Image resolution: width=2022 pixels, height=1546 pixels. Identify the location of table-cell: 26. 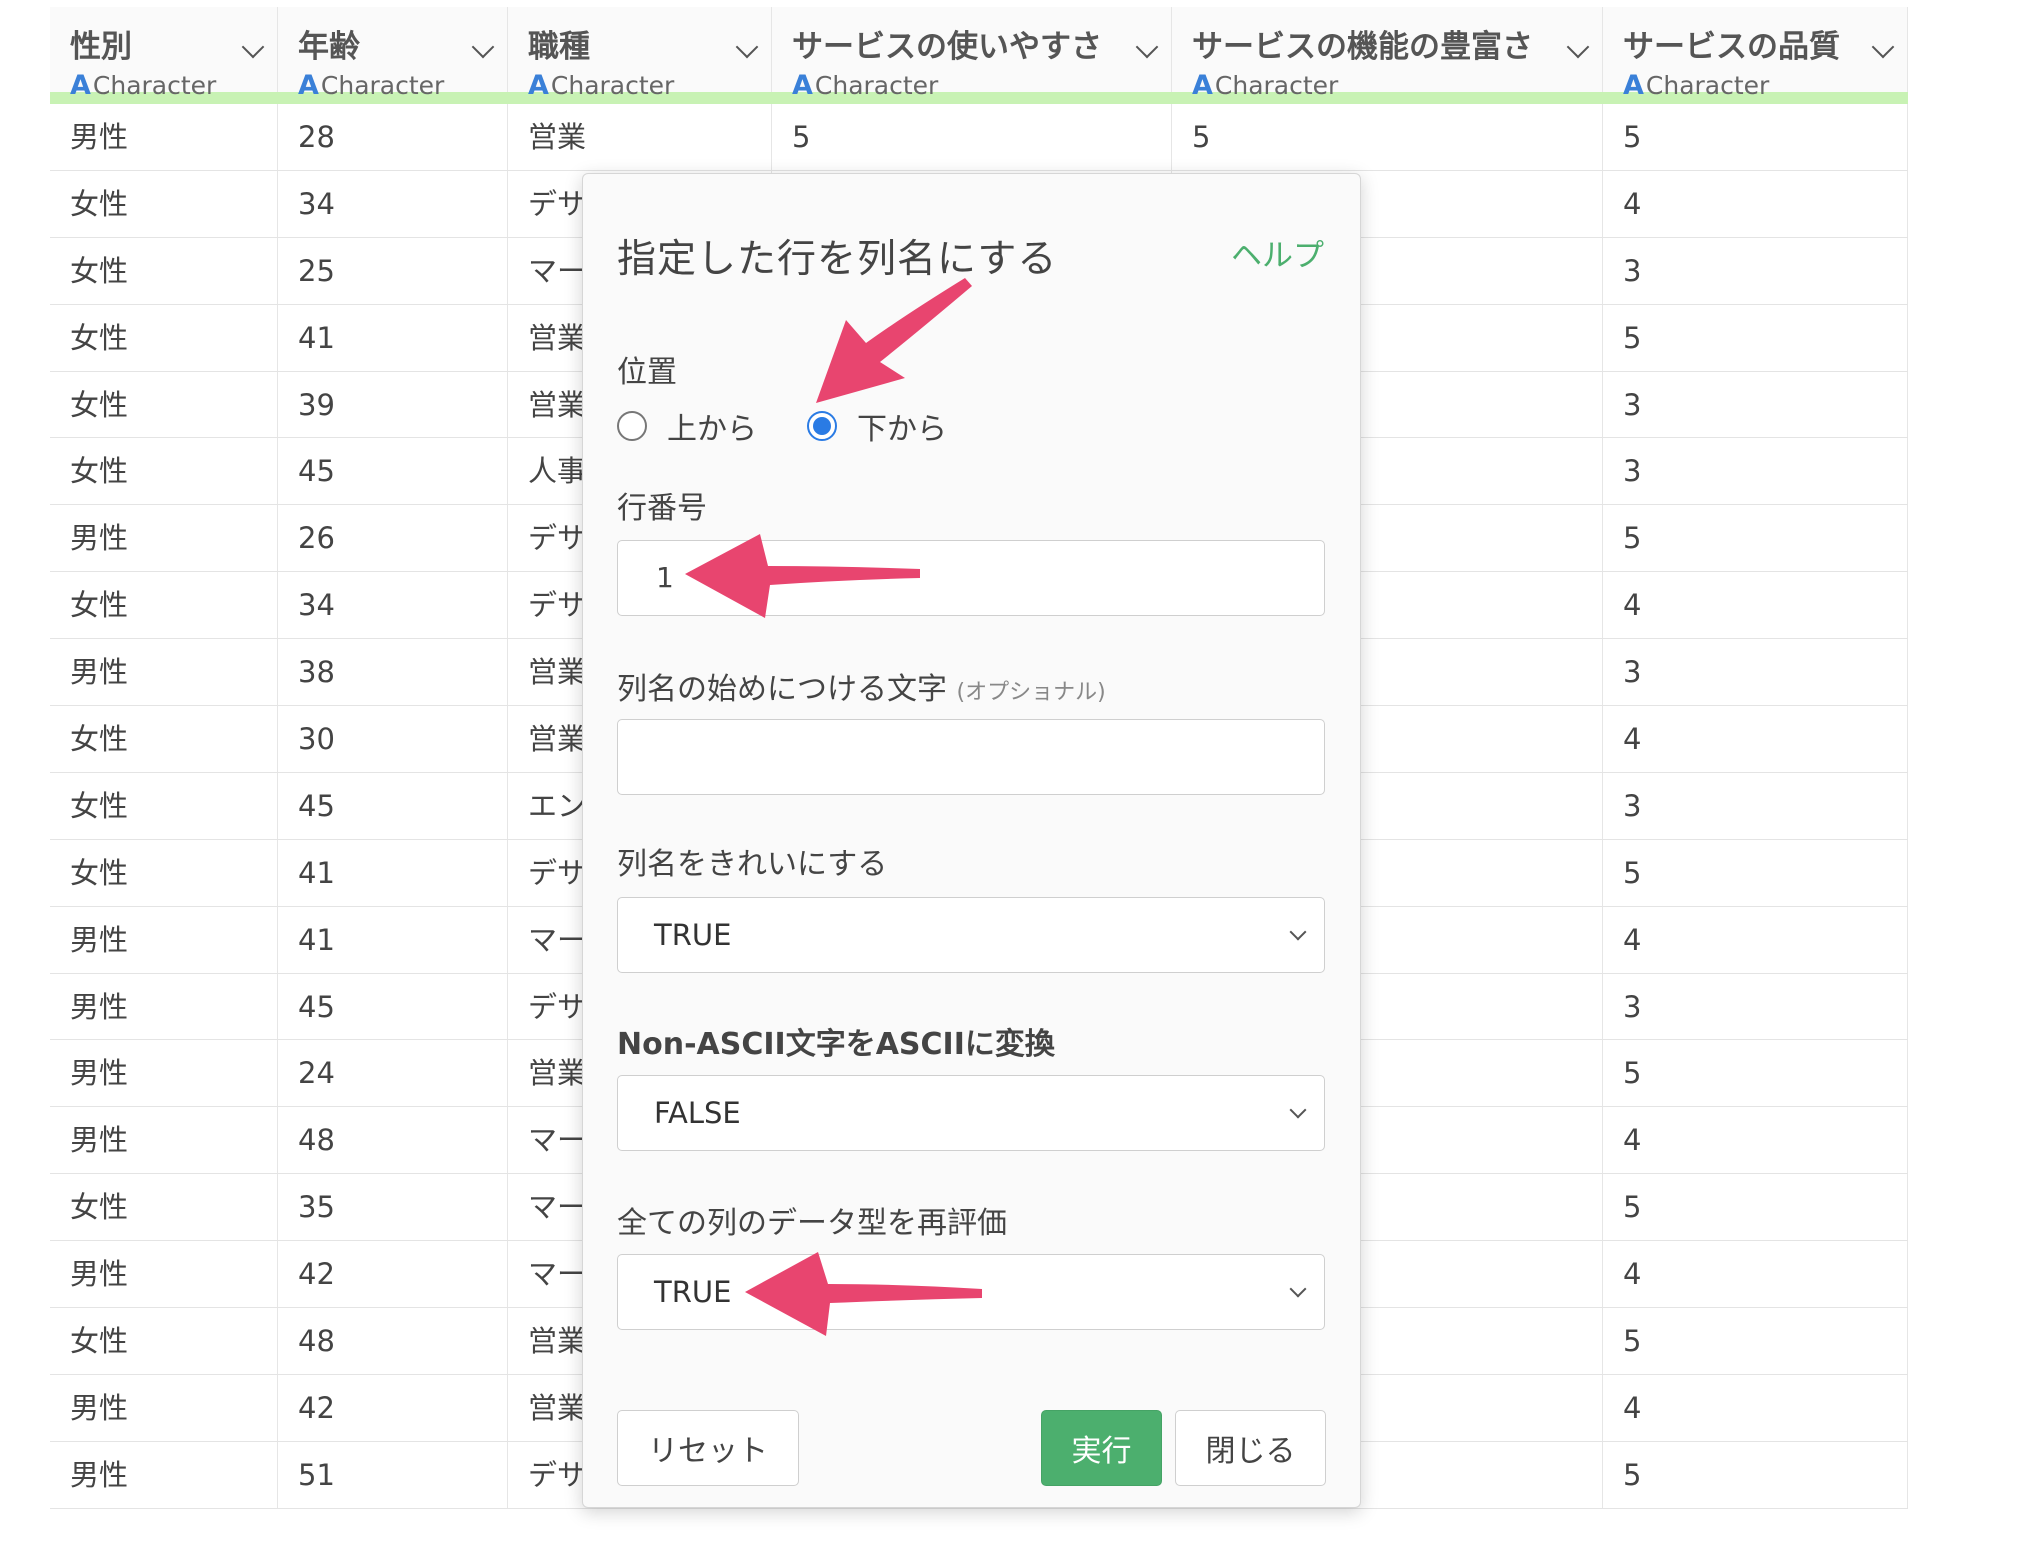
(393, 538).